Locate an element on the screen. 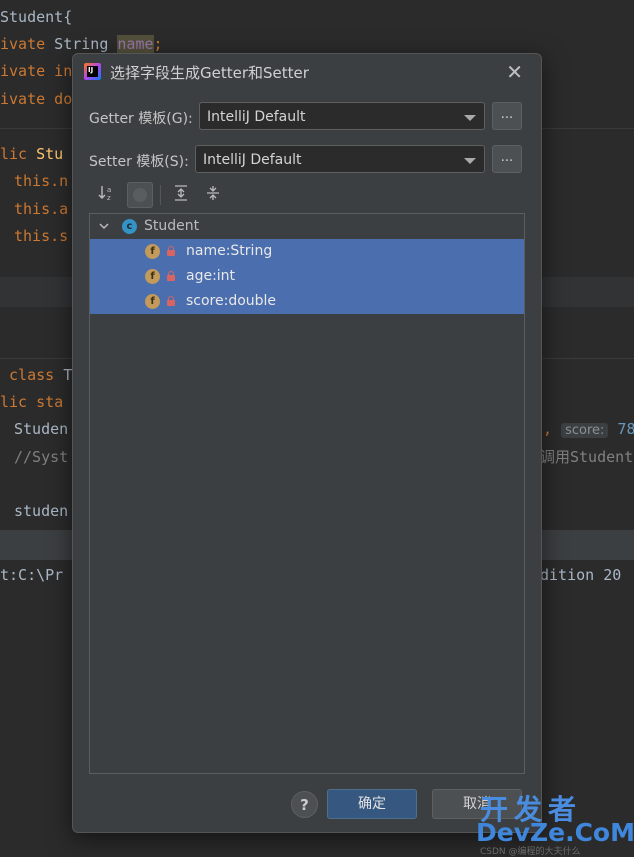 This screenshot has height=857, width=634. getter-template-label: Getter 模板(G): is located at coordinates (141, 119).